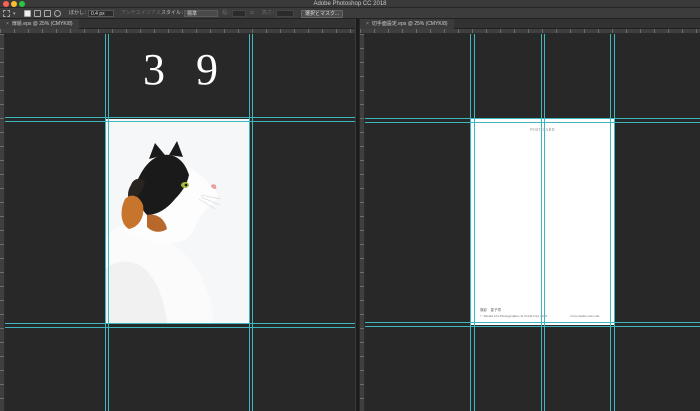 Image resolution: width=700 pixels, height=411 pixels. I want to click on document-tab-label: 切手面設定.eps @ 25% (CMYK/8), so click(409, 24).